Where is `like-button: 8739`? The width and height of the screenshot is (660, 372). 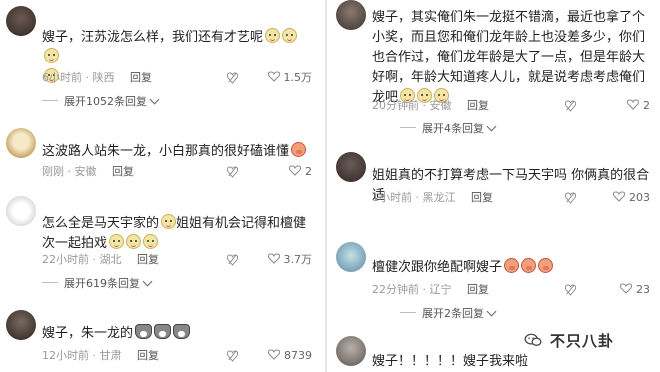
like-button: 8739 is located at coordinates (290, 356).